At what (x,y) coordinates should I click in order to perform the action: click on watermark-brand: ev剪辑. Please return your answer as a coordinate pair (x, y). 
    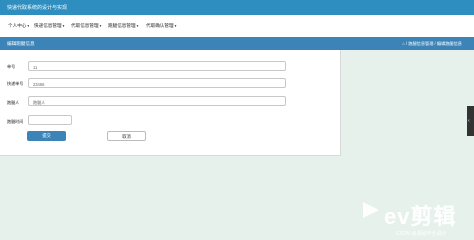
    Looking at the image, I should click on (420, 216).